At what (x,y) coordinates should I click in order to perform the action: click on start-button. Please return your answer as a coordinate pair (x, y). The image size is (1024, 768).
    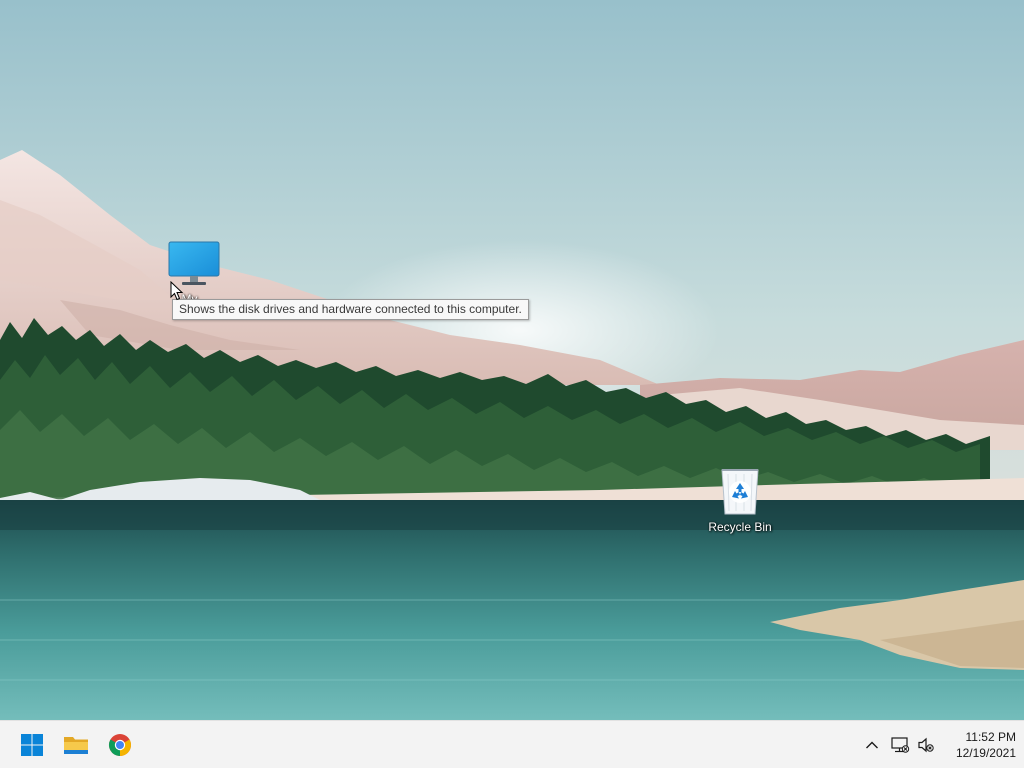
    Looking at the image, I should click on (32, 745).